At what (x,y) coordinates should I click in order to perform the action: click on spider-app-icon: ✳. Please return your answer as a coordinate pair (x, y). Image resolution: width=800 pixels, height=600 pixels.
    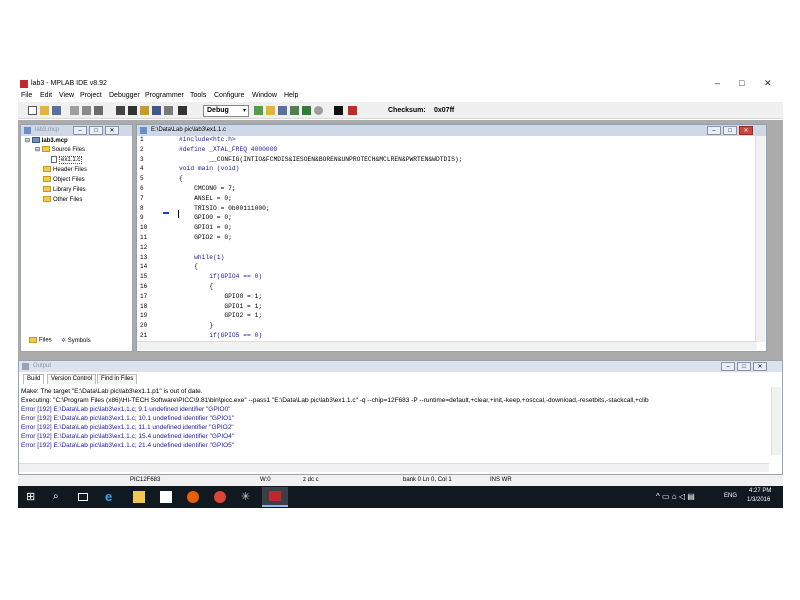
    Looking at the image, I should click on (247, 497).